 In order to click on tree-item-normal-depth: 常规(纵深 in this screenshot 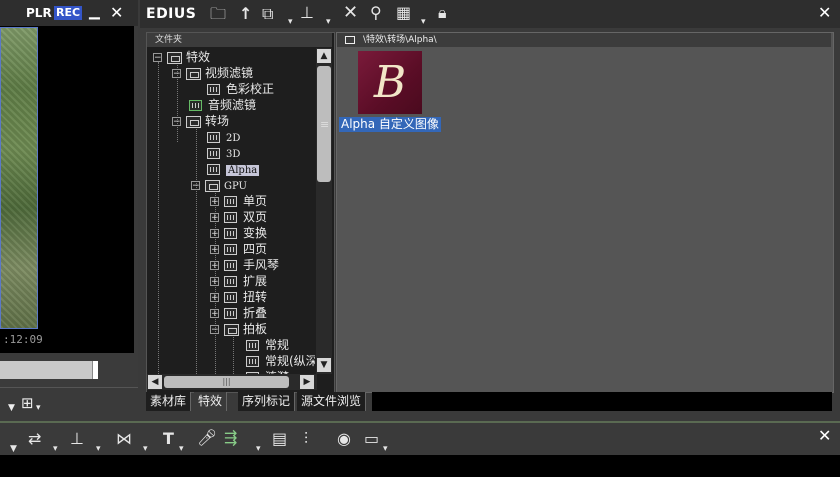, I will do `click(280, 361)`.